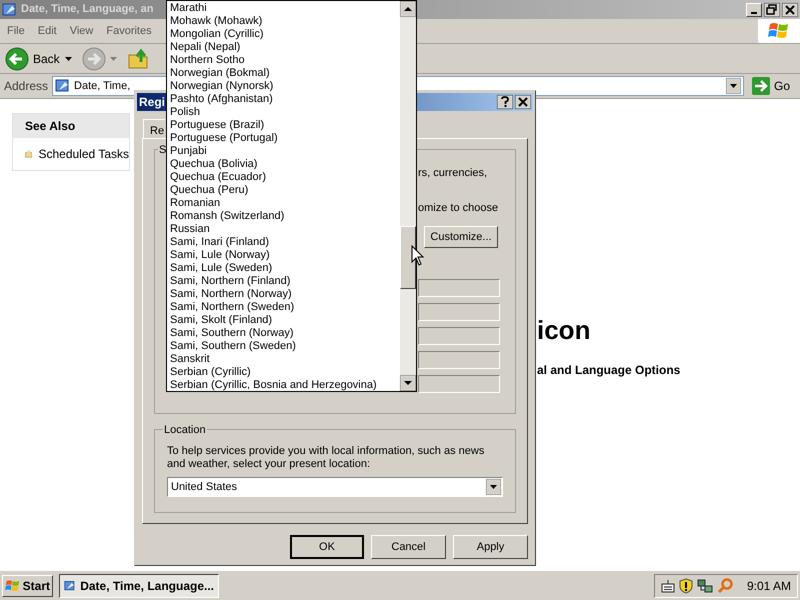 The height and width of the screenshot is (600, 800). What do you see at coordinates (326, 458) in the screenshot?
I see `location-description: To help services provide you with local information, such as news and weather, select your present location:` at bounding box center [326, 458].